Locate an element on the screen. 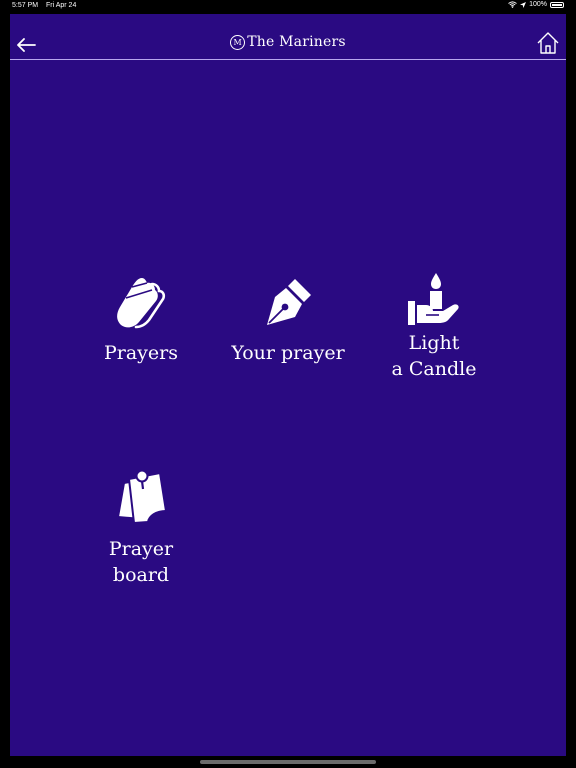 Image resolution: width=576 pixels, height=768 pixels. location-icon is located at coordinates (523, 4).